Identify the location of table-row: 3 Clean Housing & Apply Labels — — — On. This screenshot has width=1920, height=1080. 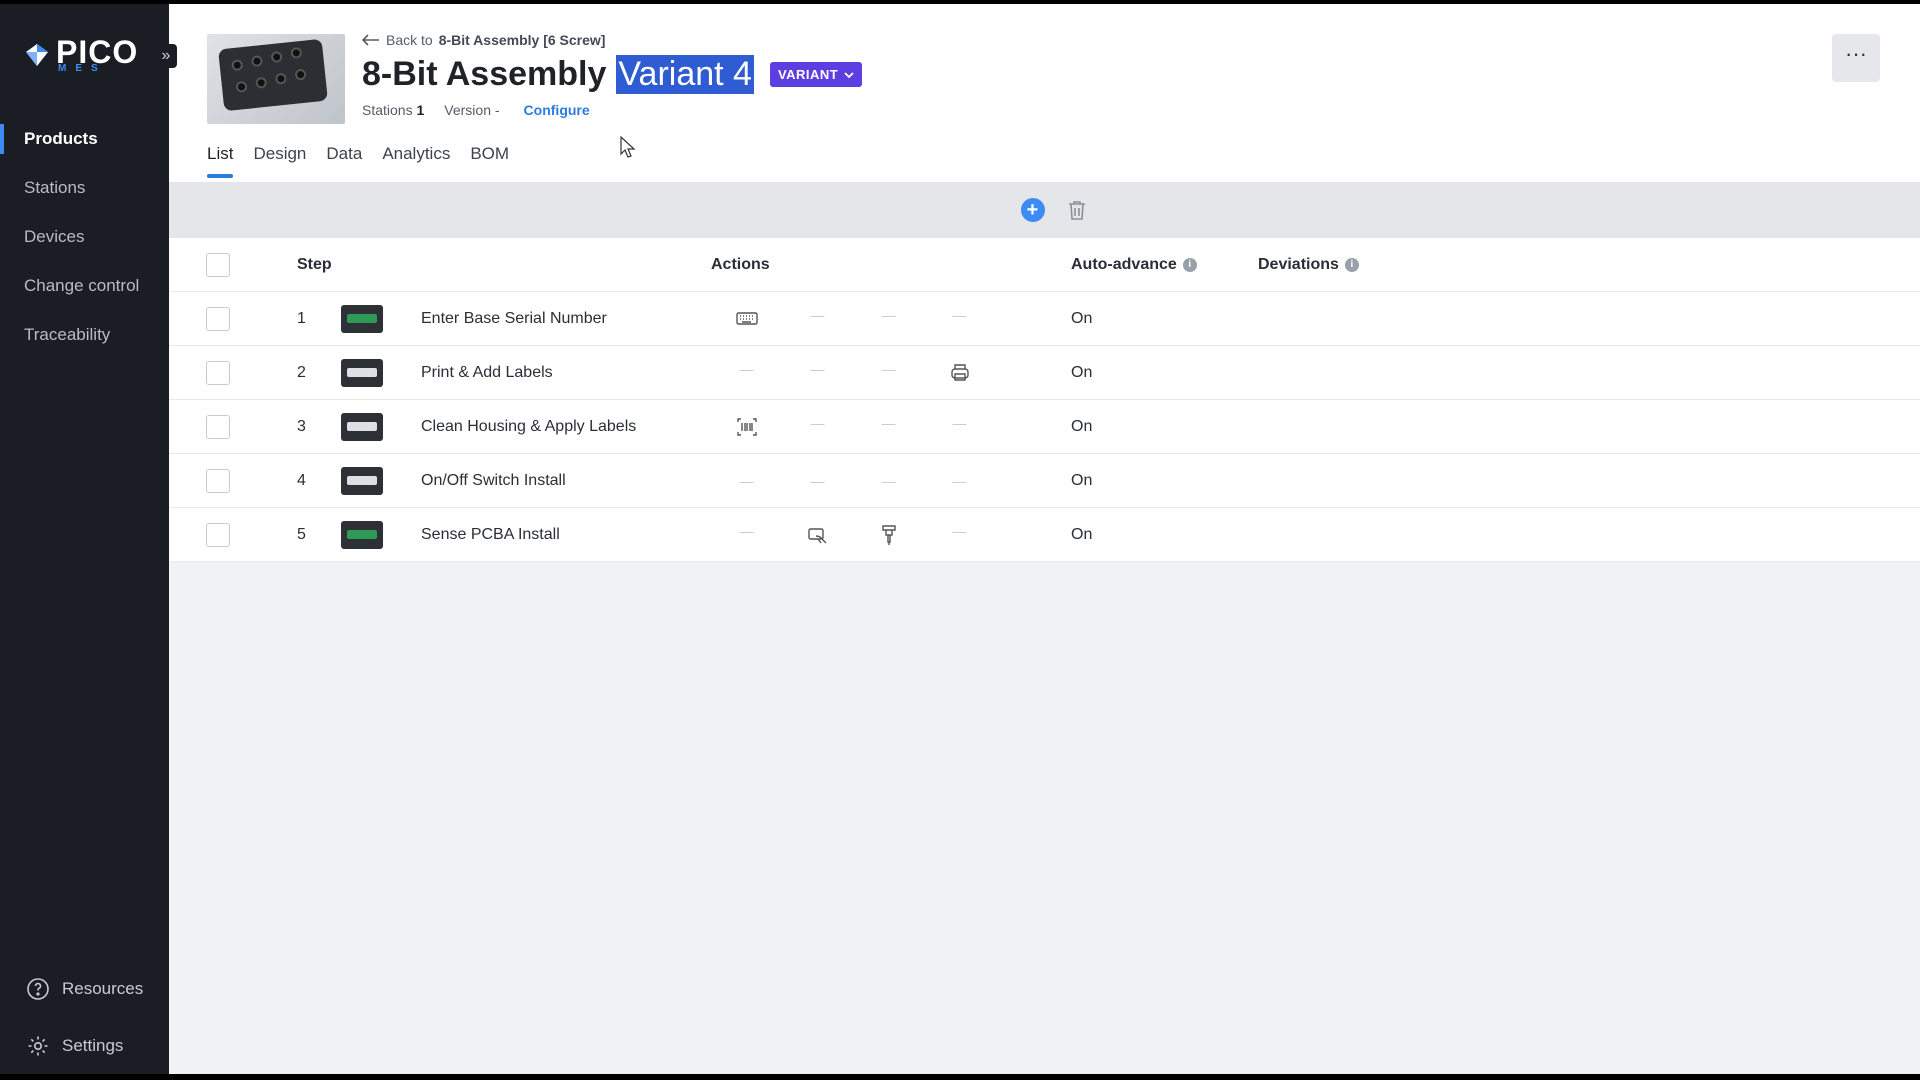
(1044, 427).